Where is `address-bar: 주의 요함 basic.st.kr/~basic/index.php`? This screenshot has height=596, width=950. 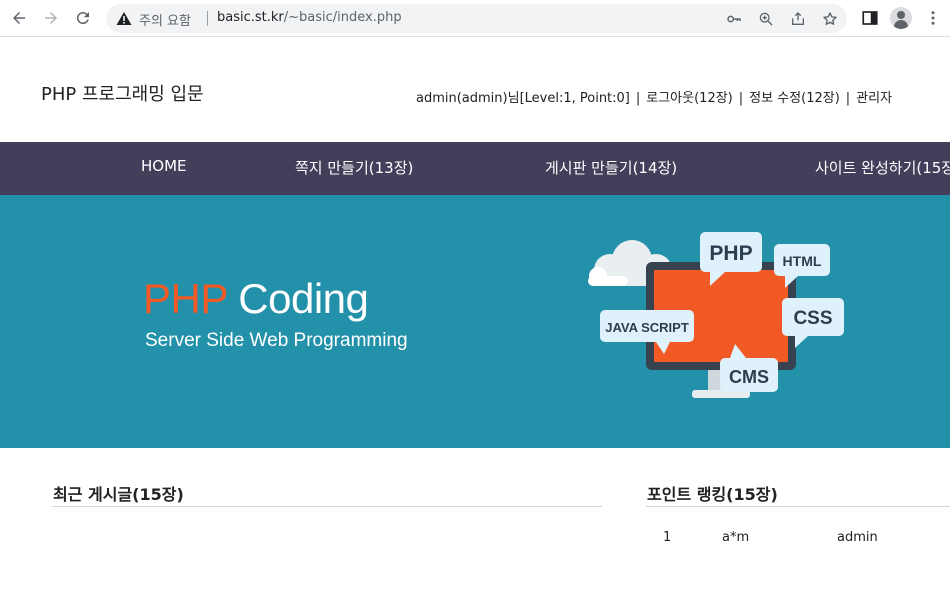 address-bar: 주의 요함 basic.st.kr/~basic/index.php is located at coordinates (476, 18).